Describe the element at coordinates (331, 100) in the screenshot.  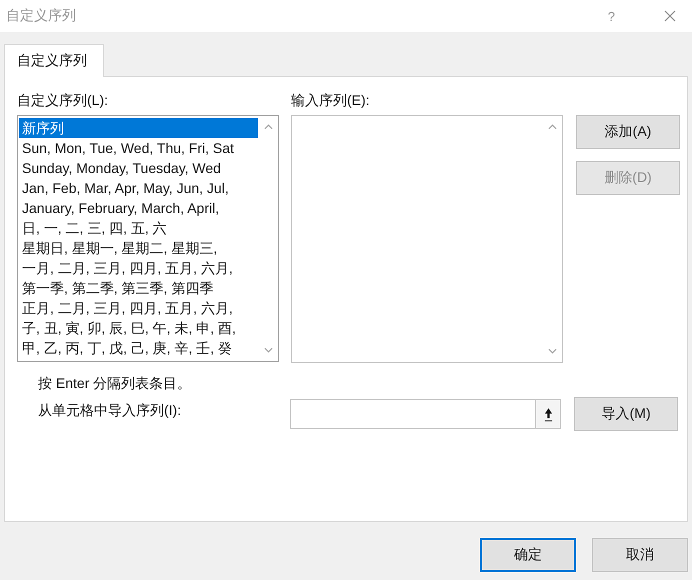
I see `field-label: 输入序列(E):` at that location.